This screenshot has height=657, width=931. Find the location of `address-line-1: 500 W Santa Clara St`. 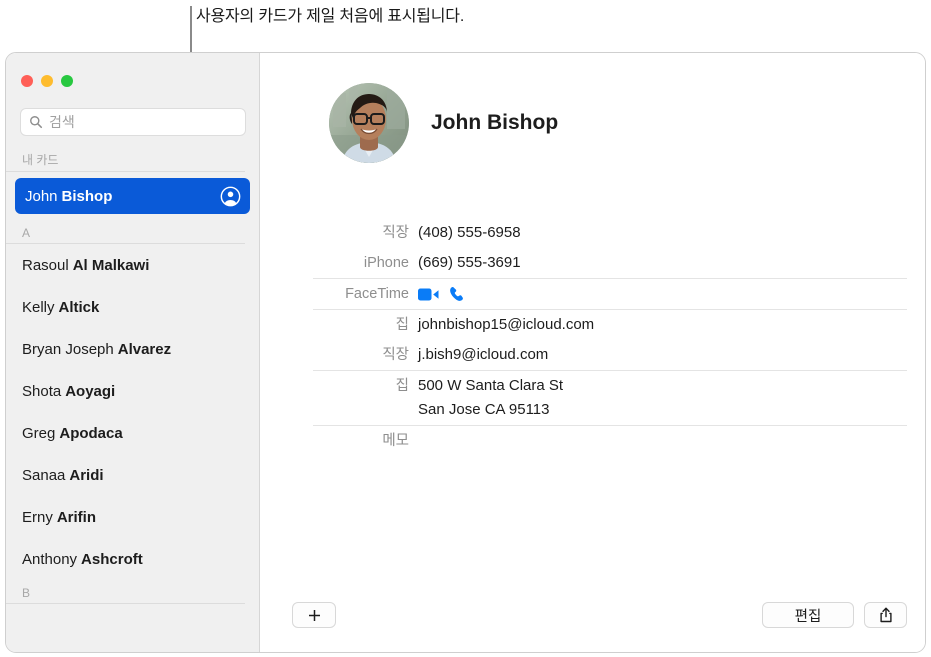

address-line-1: 500 W Santa Clara St is located at coordinates (491, 385).